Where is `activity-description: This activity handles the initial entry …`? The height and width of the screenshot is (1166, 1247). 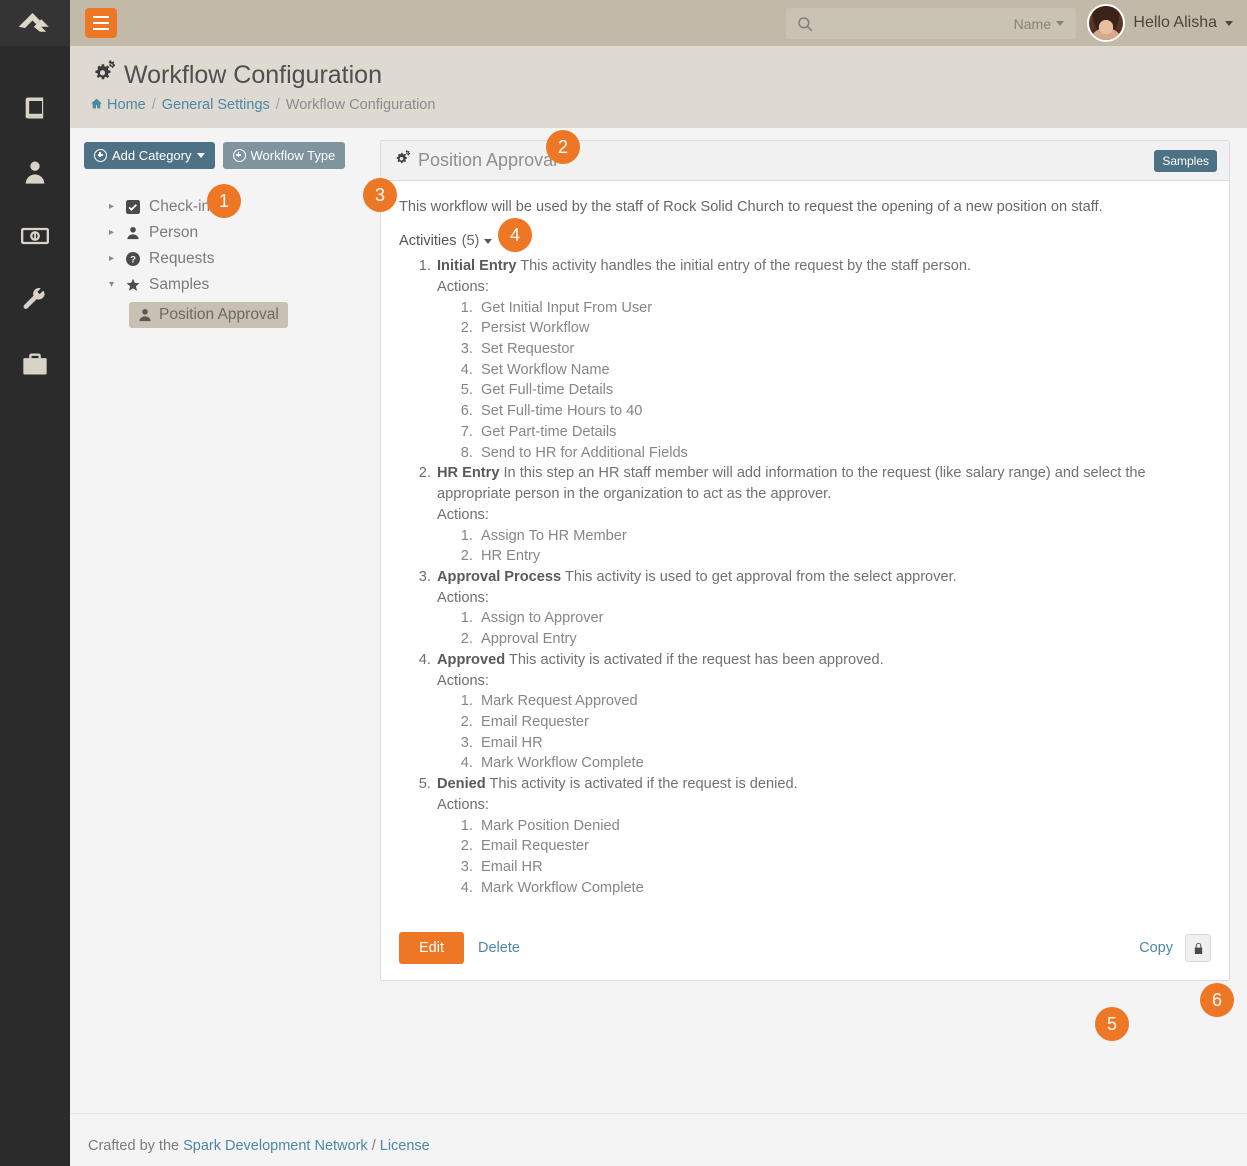 activity-description: This activity handles the initial entry … is located at coordinates (746, 266).